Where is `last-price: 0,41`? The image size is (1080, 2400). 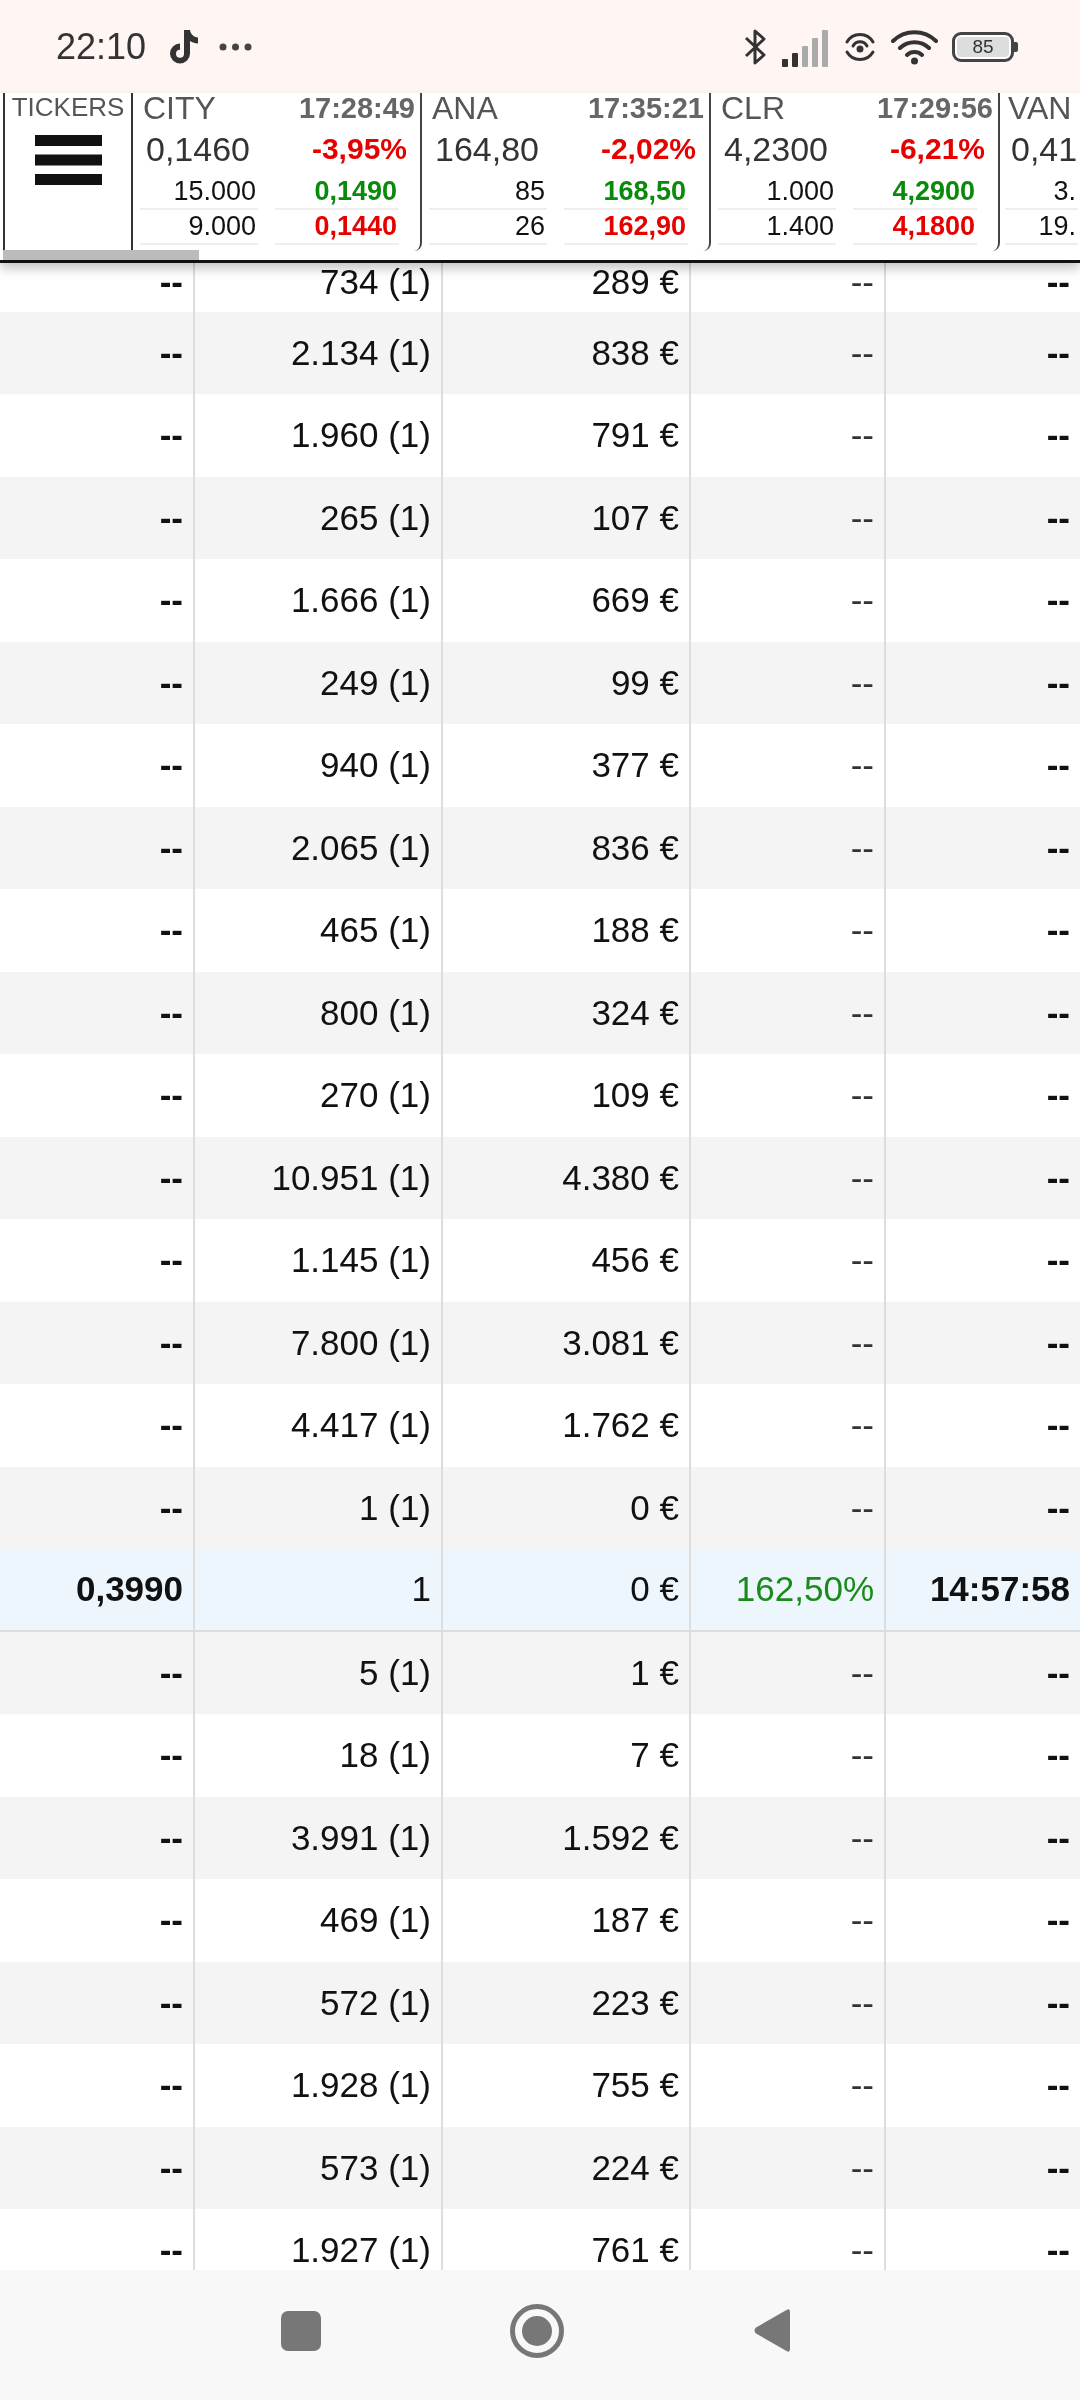
last-price: 0,41 is located at coordinates (1044, 149).